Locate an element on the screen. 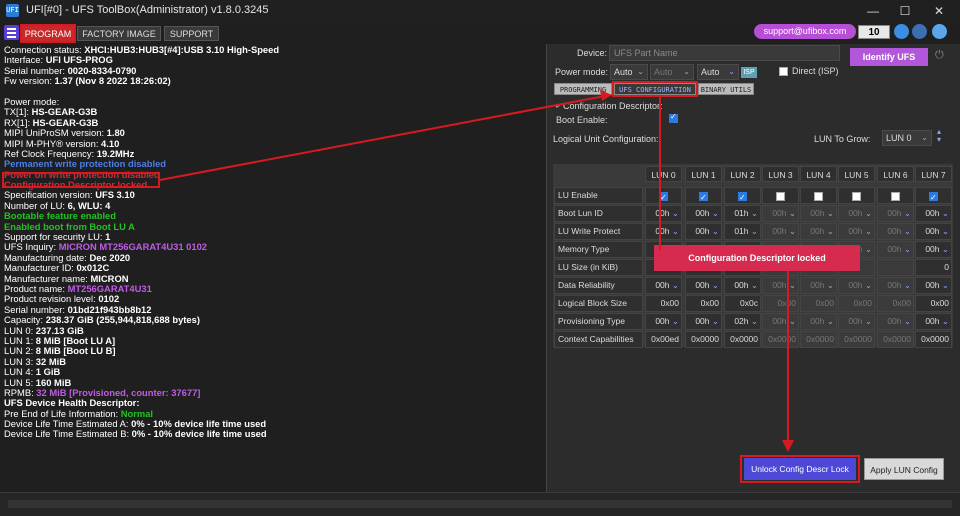 Image resolution: width=960 pixels, height=516 pixels. tab-factory-image: FACTORY IMAGE is located at coordinates (119, 33).